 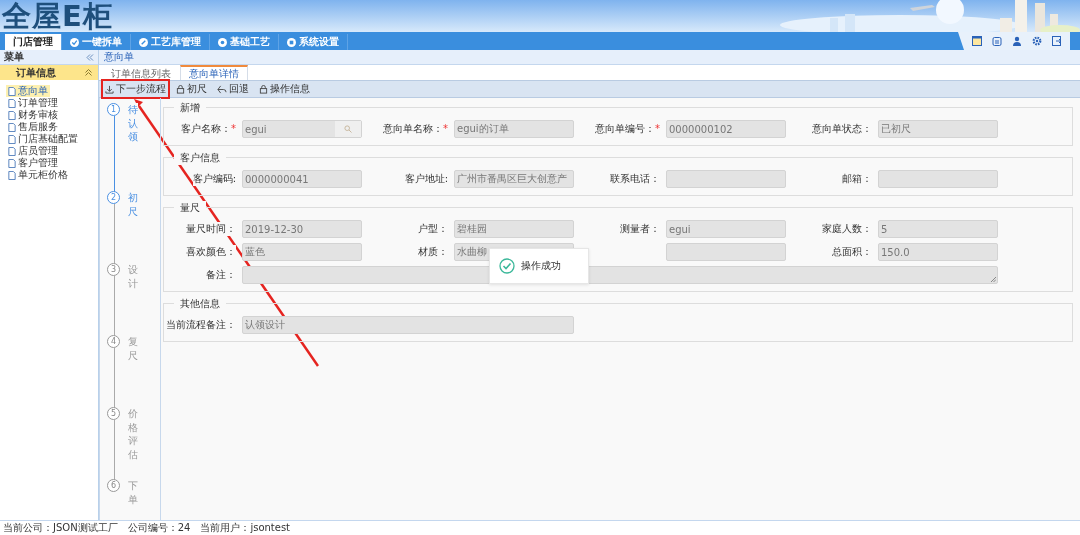 What do you see at coordinates (977, 41) in the screenshot?
I see `window-icon` at bounding box center [977, 41].